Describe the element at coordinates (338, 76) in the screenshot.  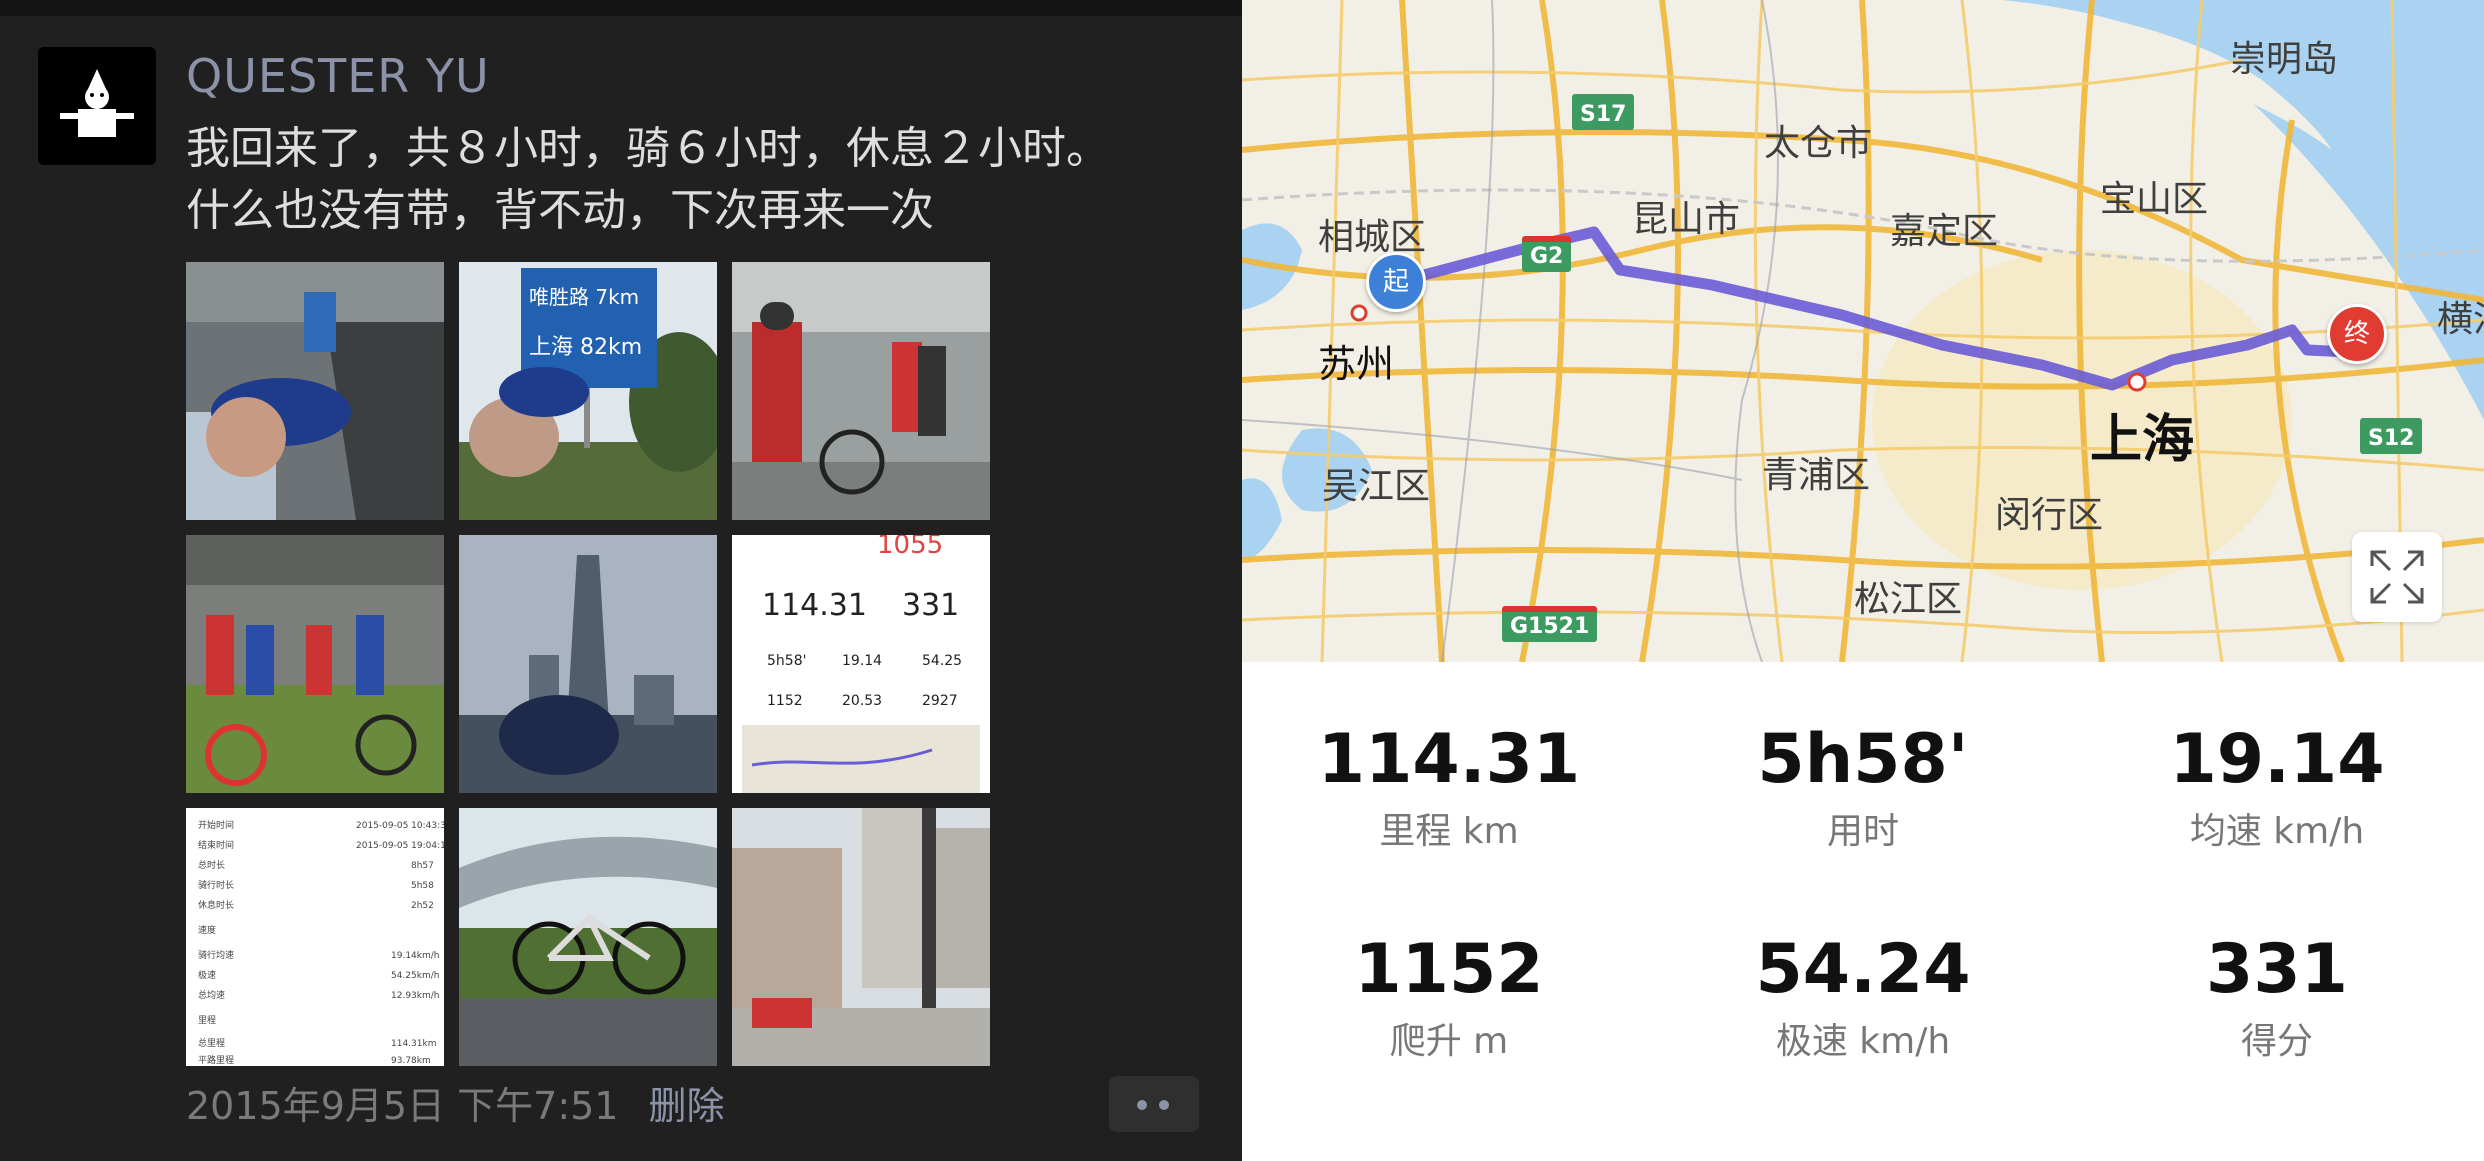
I see `author-name: QUESTER YU` at that location.